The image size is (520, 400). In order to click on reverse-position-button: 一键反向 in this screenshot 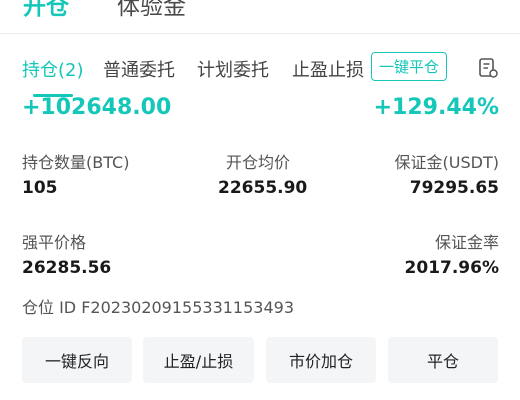, I will do `click(77, 360)`.